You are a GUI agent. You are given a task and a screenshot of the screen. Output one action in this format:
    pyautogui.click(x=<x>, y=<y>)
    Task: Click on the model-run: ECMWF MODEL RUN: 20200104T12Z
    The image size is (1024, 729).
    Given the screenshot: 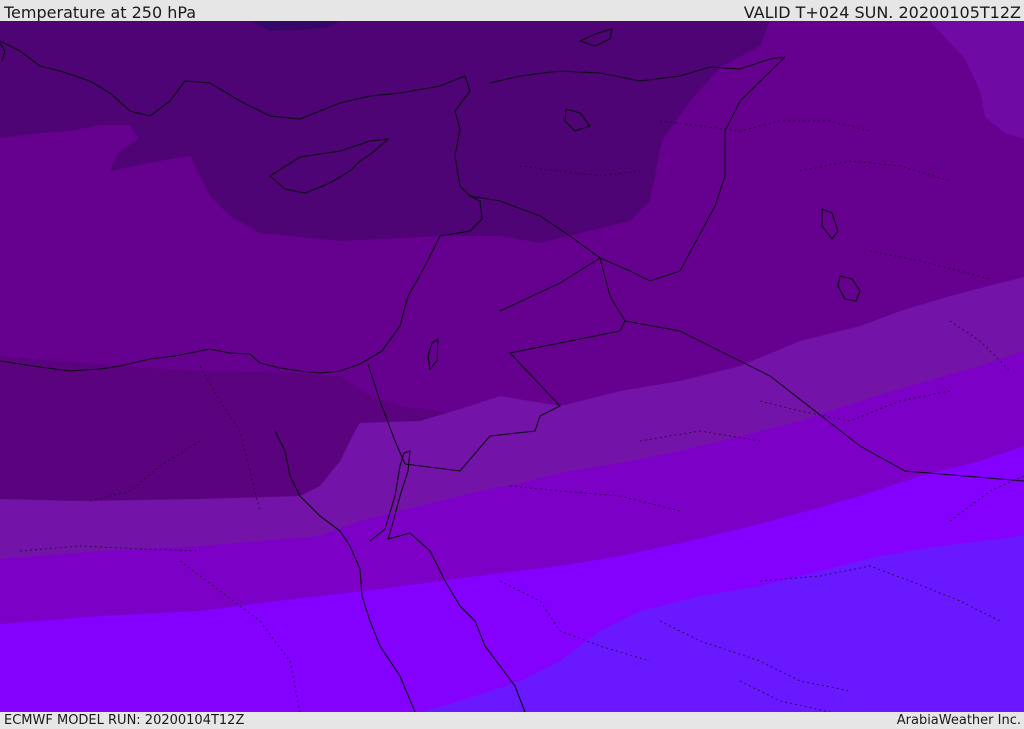 What is the action you would take?
    pyautogui.click(x=124, y=720)
    